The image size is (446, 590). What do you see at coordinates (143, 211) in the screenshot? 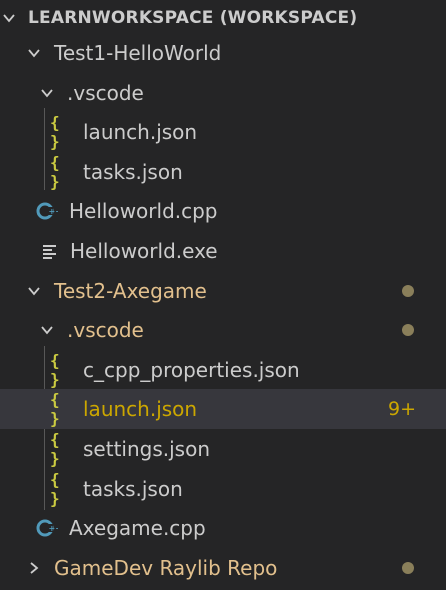
I see `file-label: Helloworld.cpp` at bounding box center [143, 211].